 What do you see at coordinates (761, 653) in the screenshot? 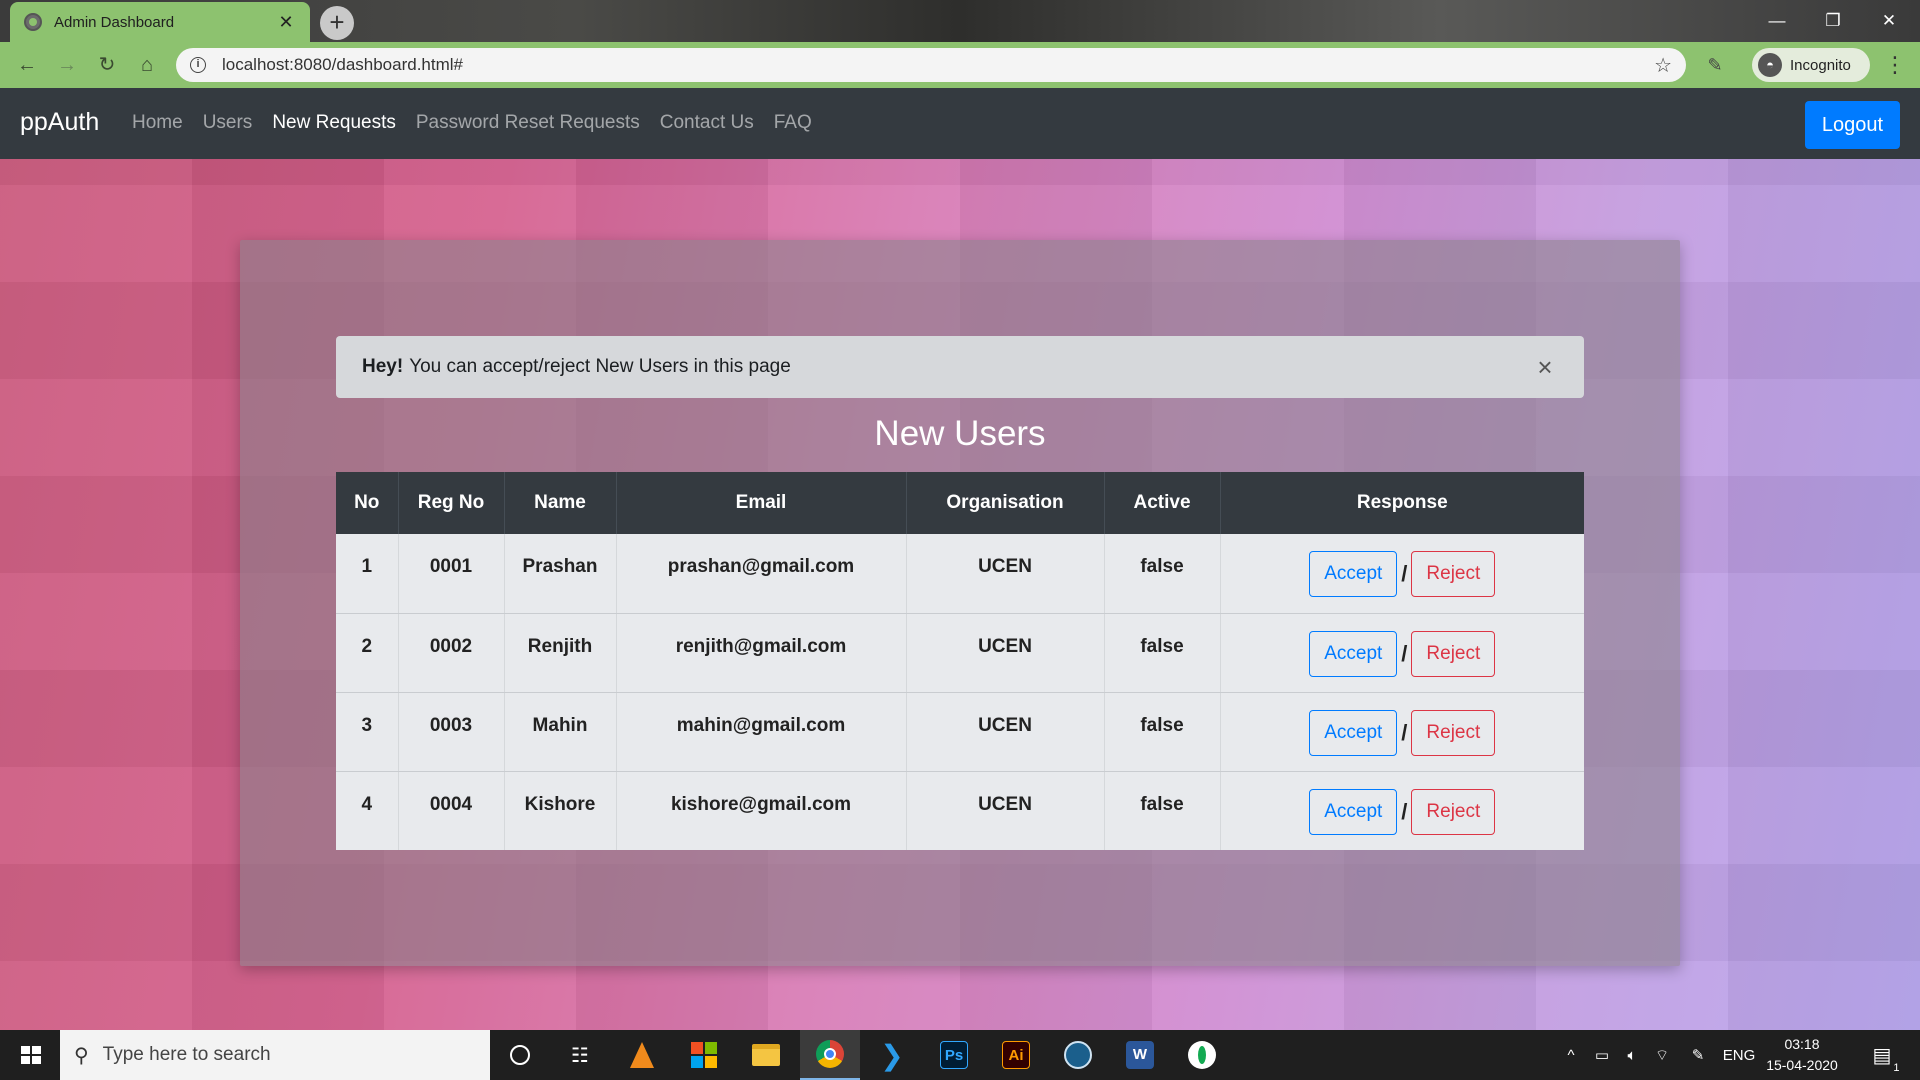
I see `cell-email: renjith@gmail.com` at bounding box center [761, 653].